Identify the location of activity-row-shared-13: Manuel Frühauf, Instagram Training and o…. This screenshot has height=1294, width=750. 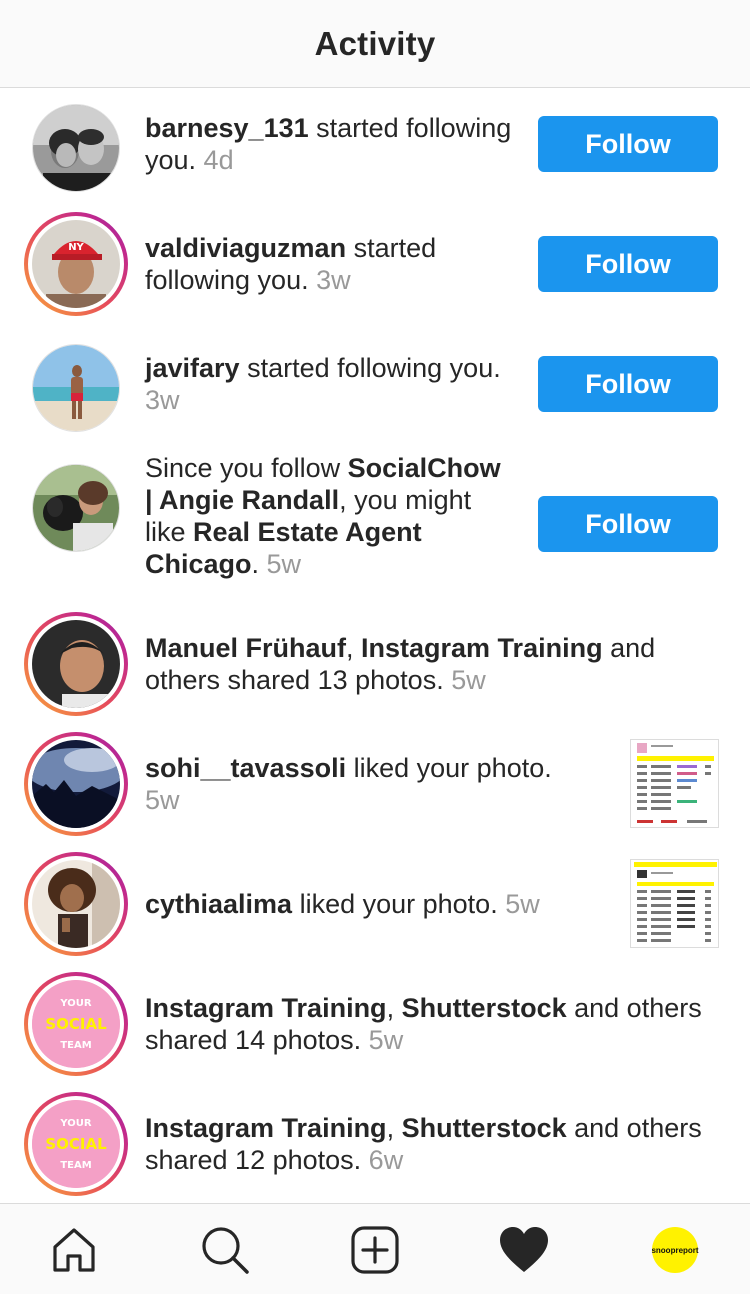
(375, 669).